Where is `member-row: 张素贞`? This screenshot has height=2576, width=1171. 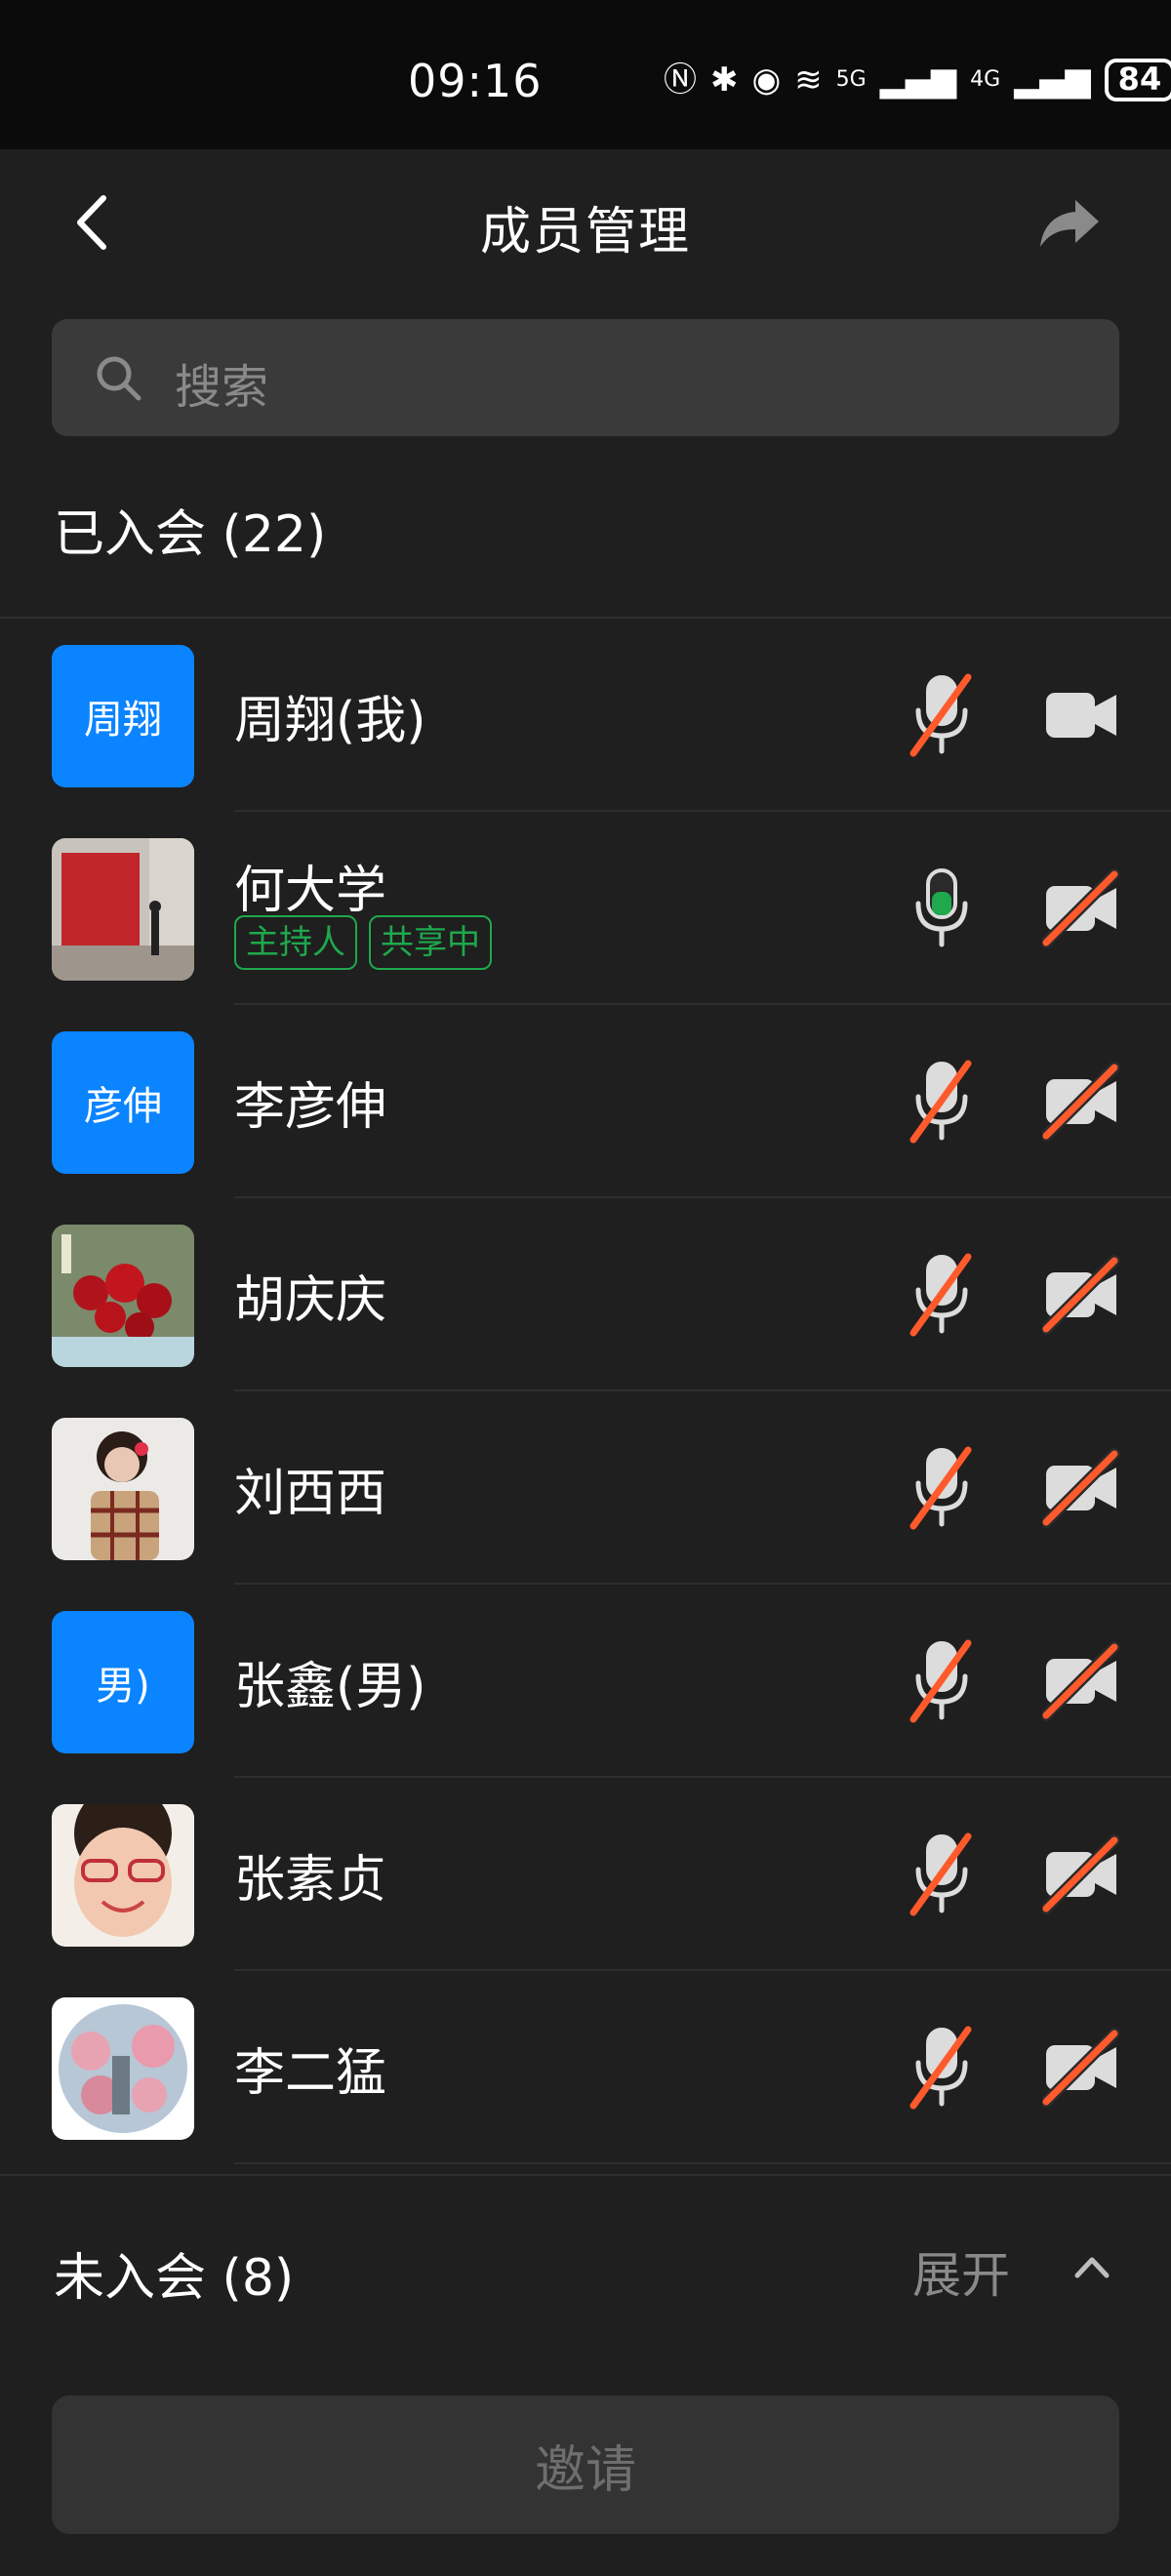 member-row: 张素贞 is located at coordinates (585, 1874).